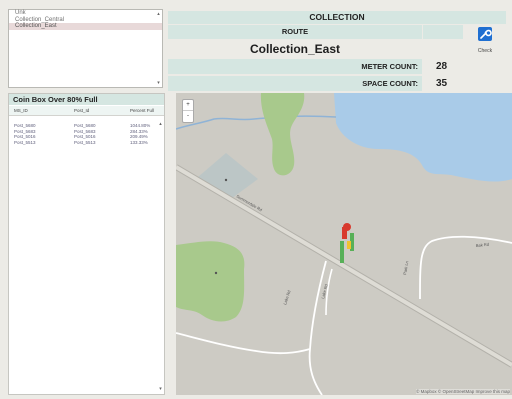  What do you see at coordinates (295, 49) in the screenshot?
I see `route-name: Collection_East` at bounding box center [295, 49].